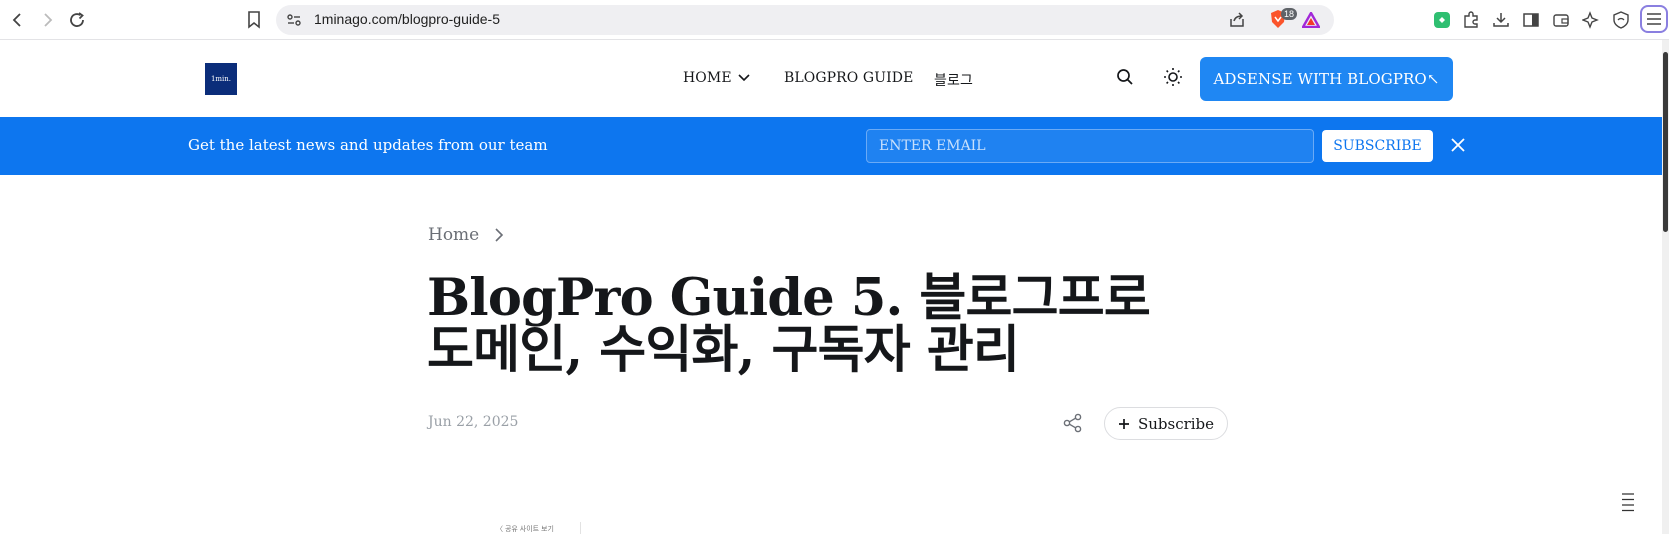  What do you see at coordinates (1621, 20) in the screenshot?
I see `vpn-icon` at bounding box center [1621, 20].